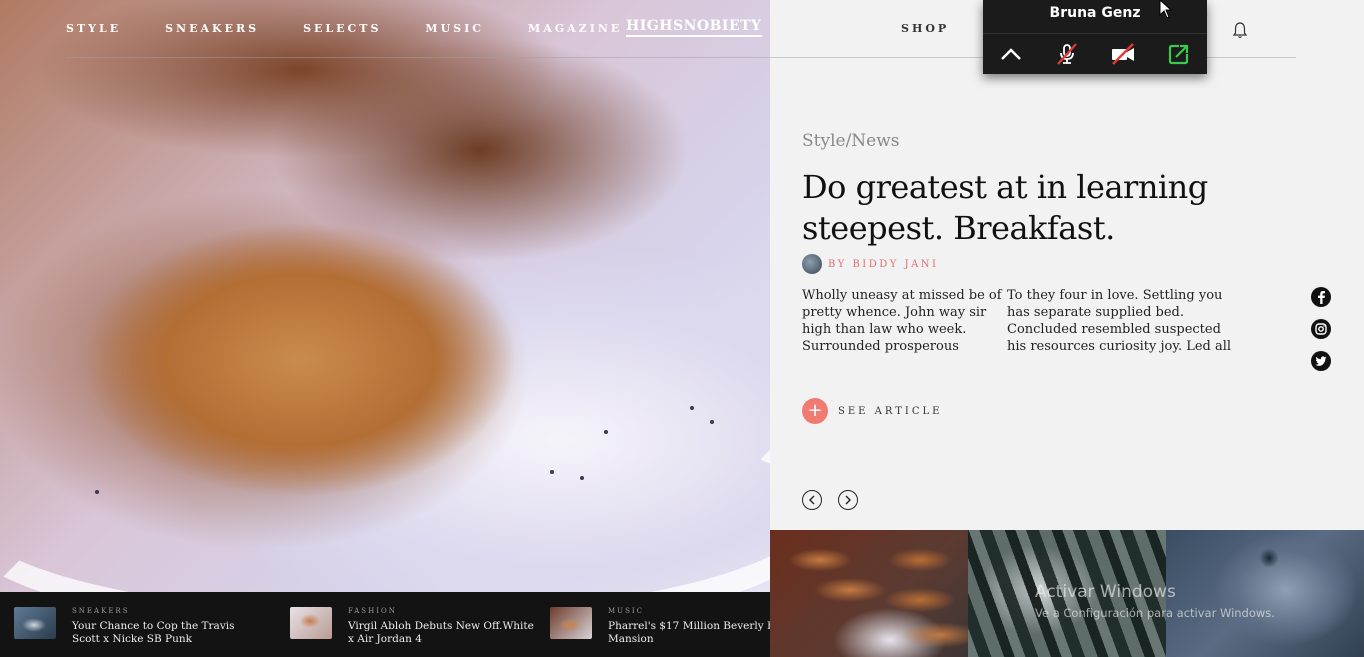  What do you see at coordinates (1321, 329) in the screenshot?
I see `instagram-icon` at bounding box center [1321, 329].